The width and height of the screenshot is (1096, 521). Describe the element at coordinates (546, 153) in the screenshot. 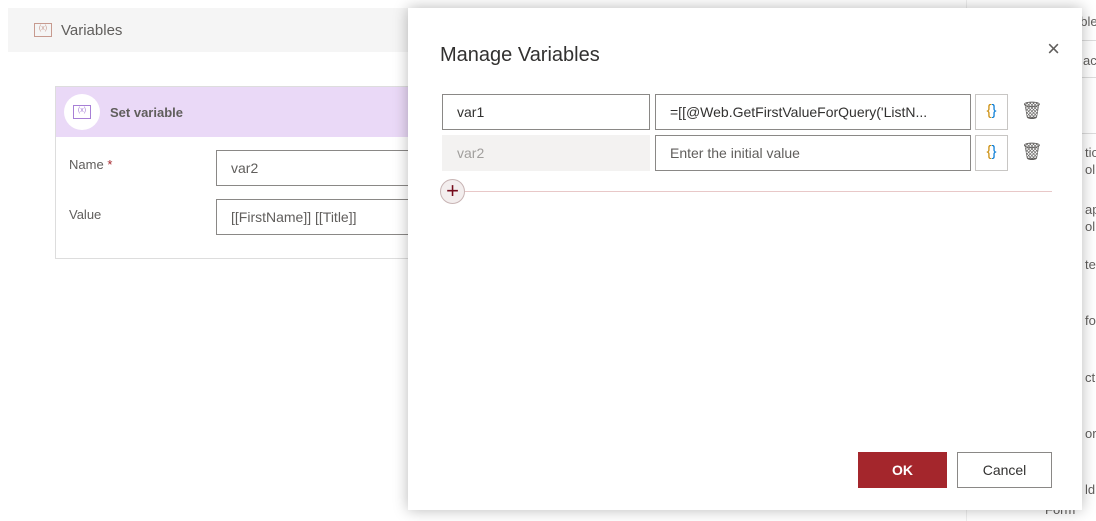

I see `variable-name-input: var2` at that location.